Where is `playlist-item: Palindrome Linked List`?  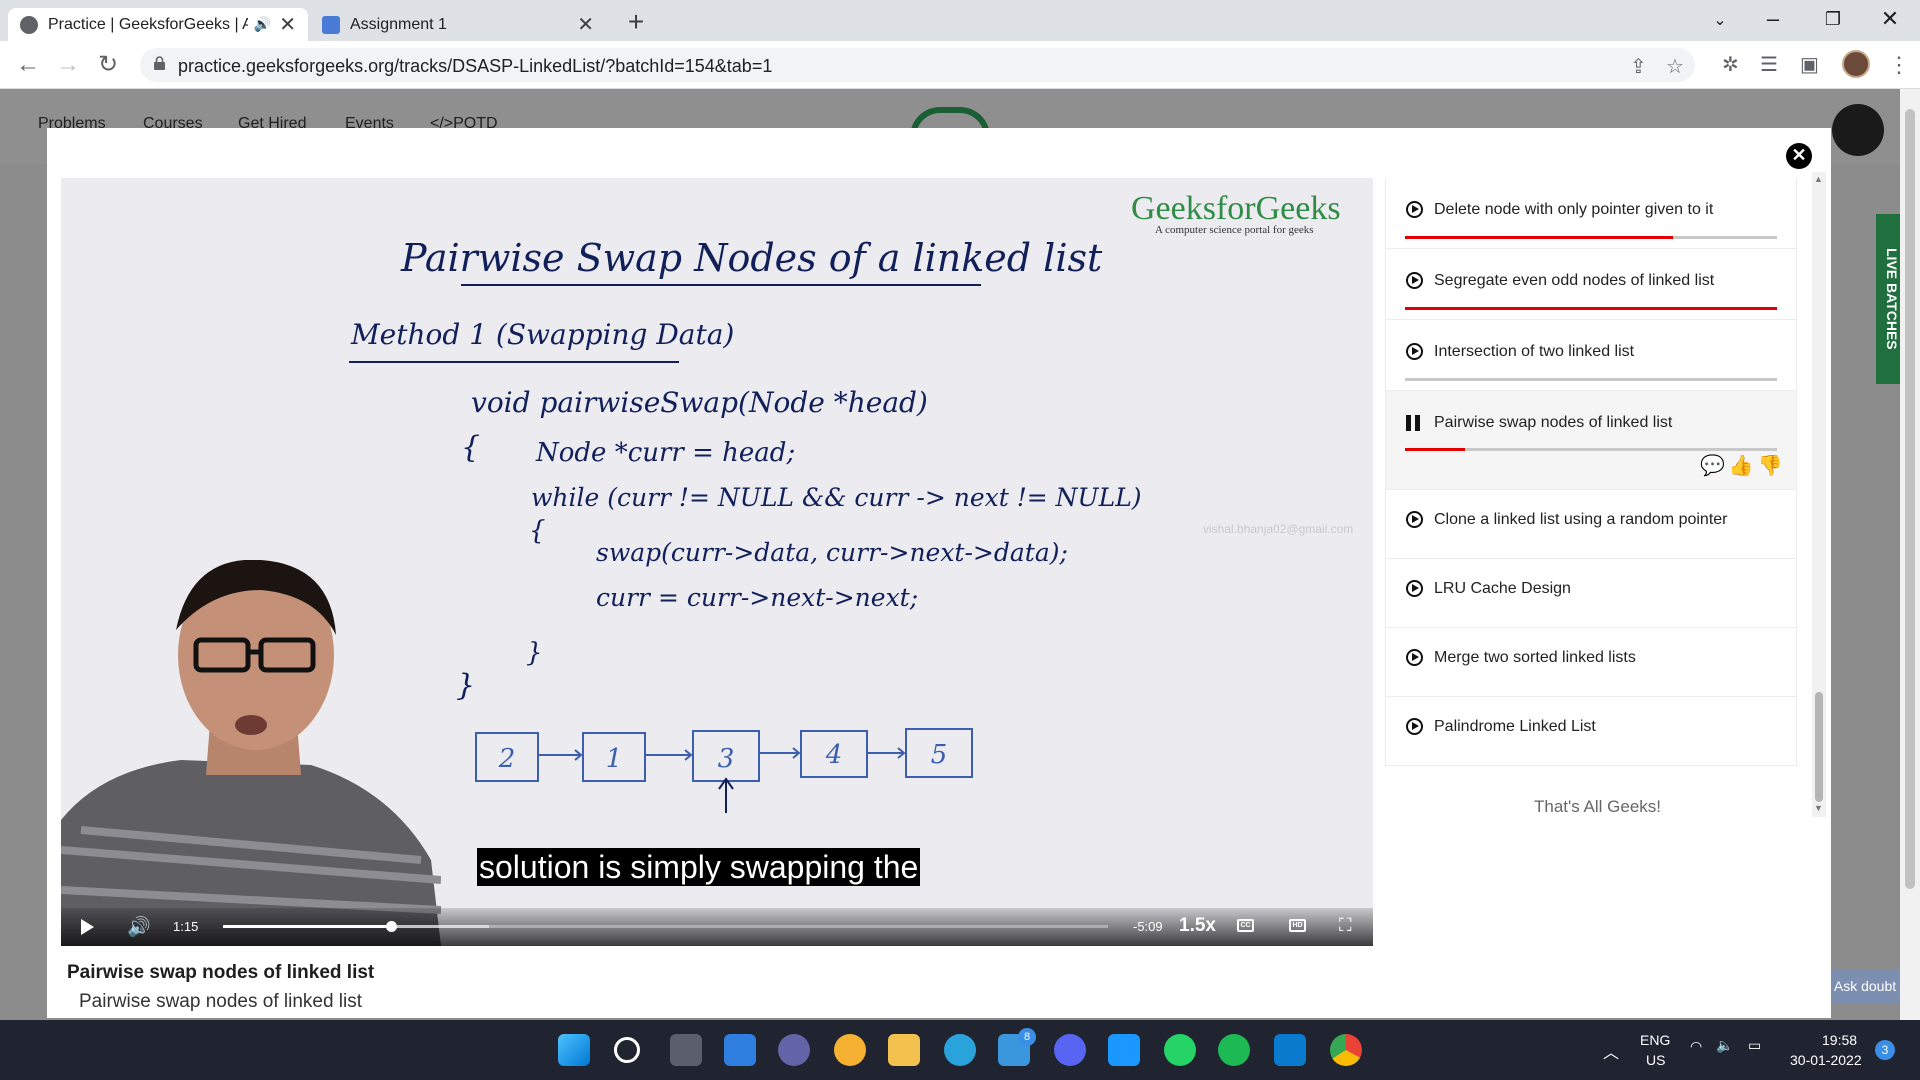
playlist-item: Palindrome Linked List is located at coordinates (1591, 731).